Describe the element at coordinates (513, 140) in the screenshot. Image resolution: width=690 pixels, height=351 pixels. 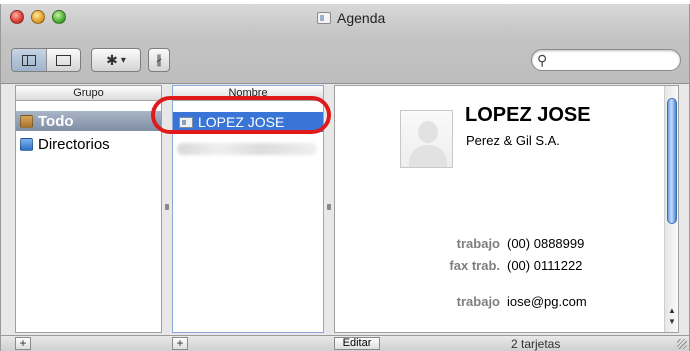
I see `contact-company: Perez & Gil S.A.` at that location.